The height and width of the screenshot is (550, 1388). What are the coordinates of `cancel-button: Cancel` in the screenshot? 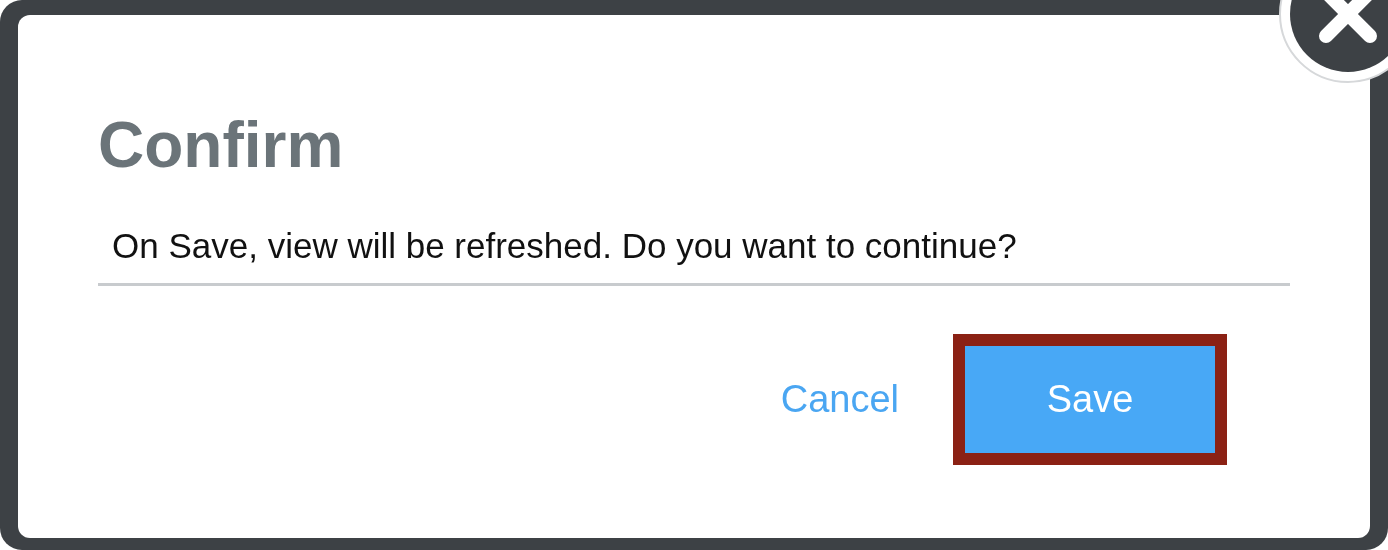 It's located at (839, 399).